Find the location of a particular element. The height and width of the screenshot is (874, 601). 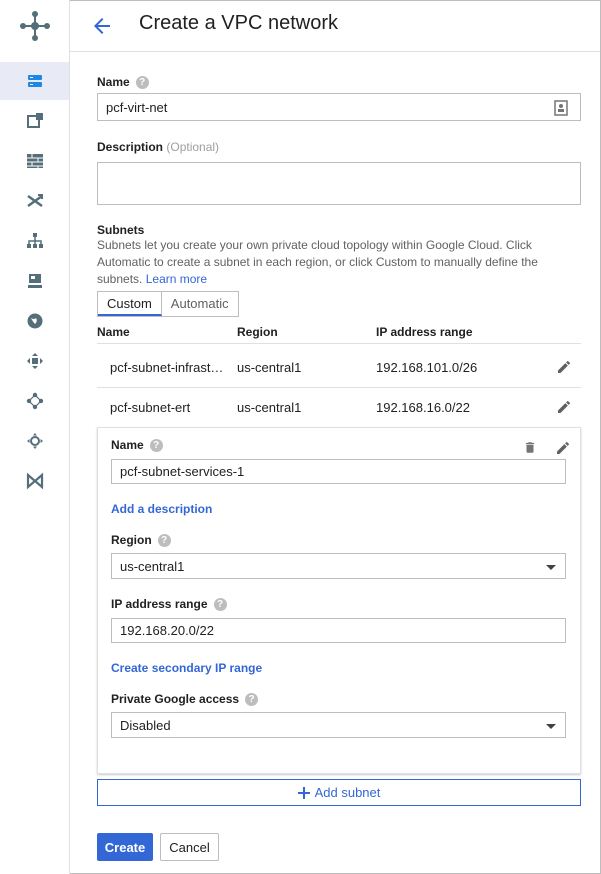

sidebar-item-external-ip is located at coordinates (34, 121).